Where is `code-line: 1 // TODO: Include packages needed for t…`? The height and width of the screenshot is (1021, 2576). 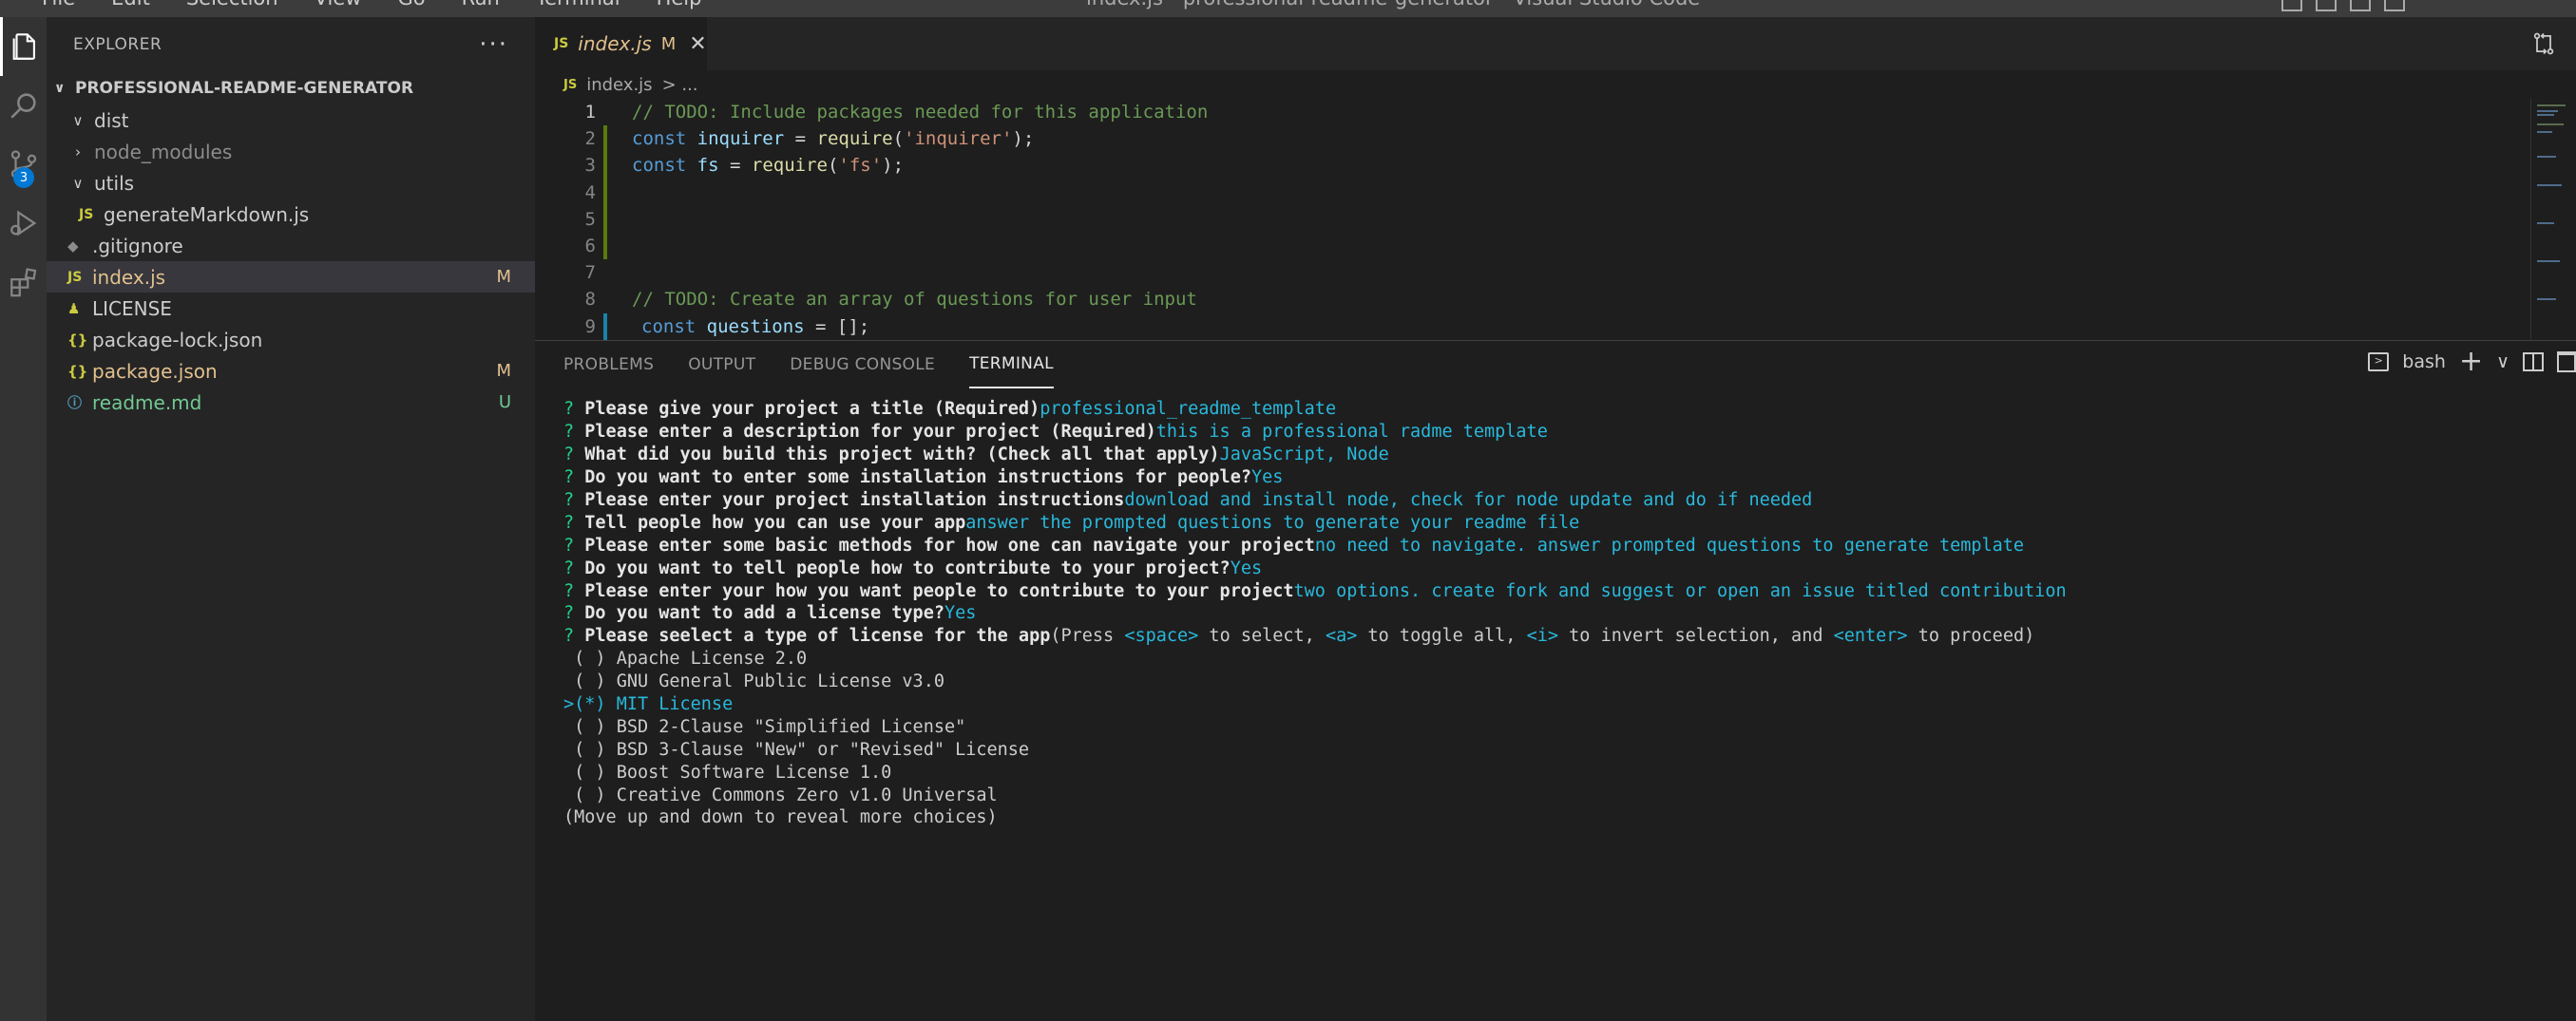 code-line: 1 // TODO: Include packages needed for t… is located at coordinates (1532, 112).